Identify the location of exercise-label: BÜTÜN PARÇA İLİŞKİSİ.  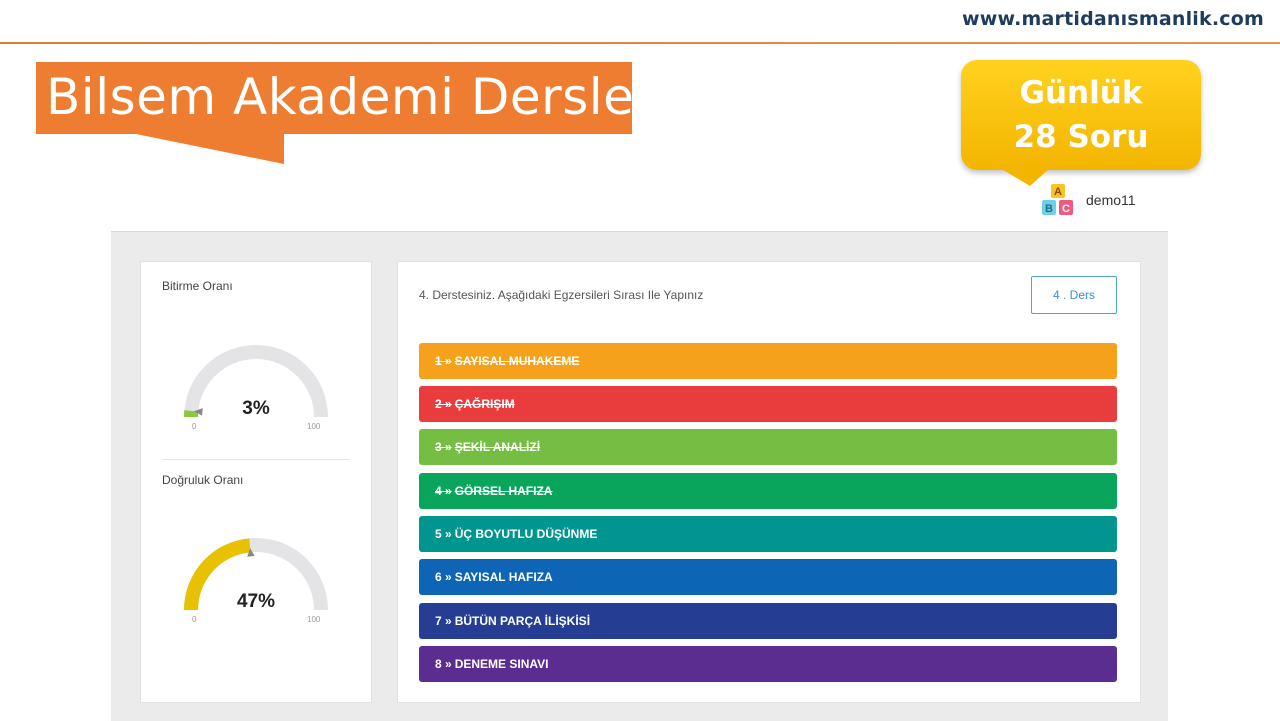
(522, 621).